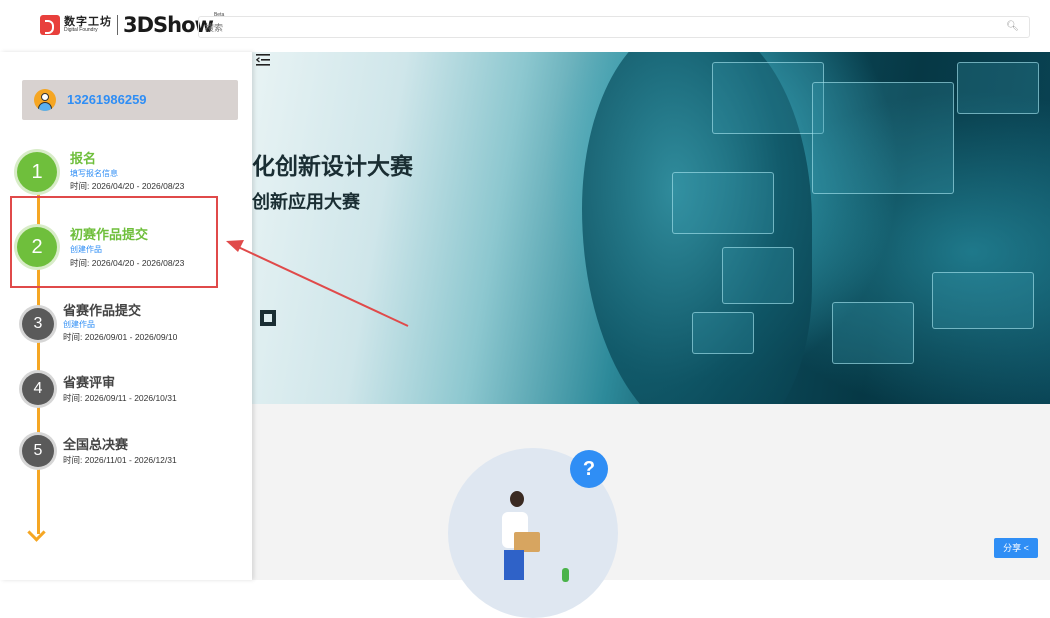 This screenshot has height=618, width=1050. What do you see at coordinates (81, 30) in the screenshot?
I see `logo-en-text: Digital Foundry` at bounding box center [81, 30].